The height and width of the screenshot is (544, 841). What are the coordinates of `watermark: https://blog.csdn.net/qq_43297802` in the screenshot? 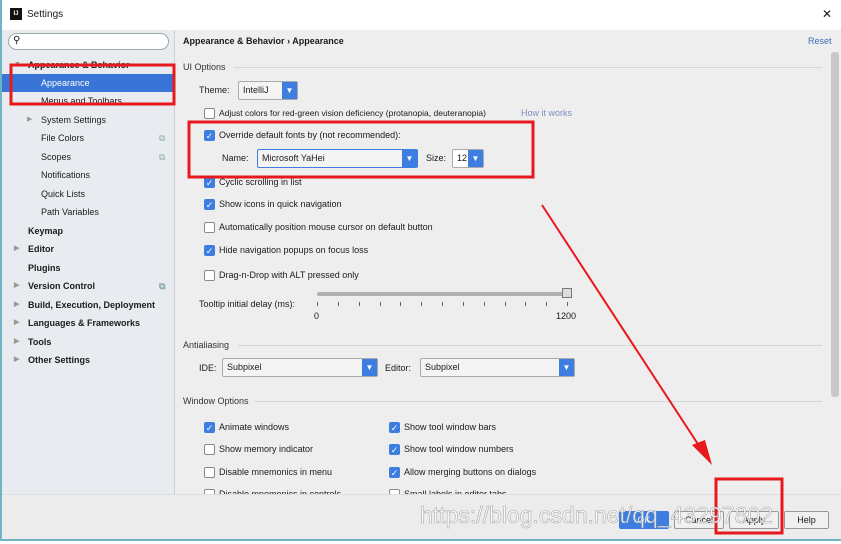 It's located at (597, 515).